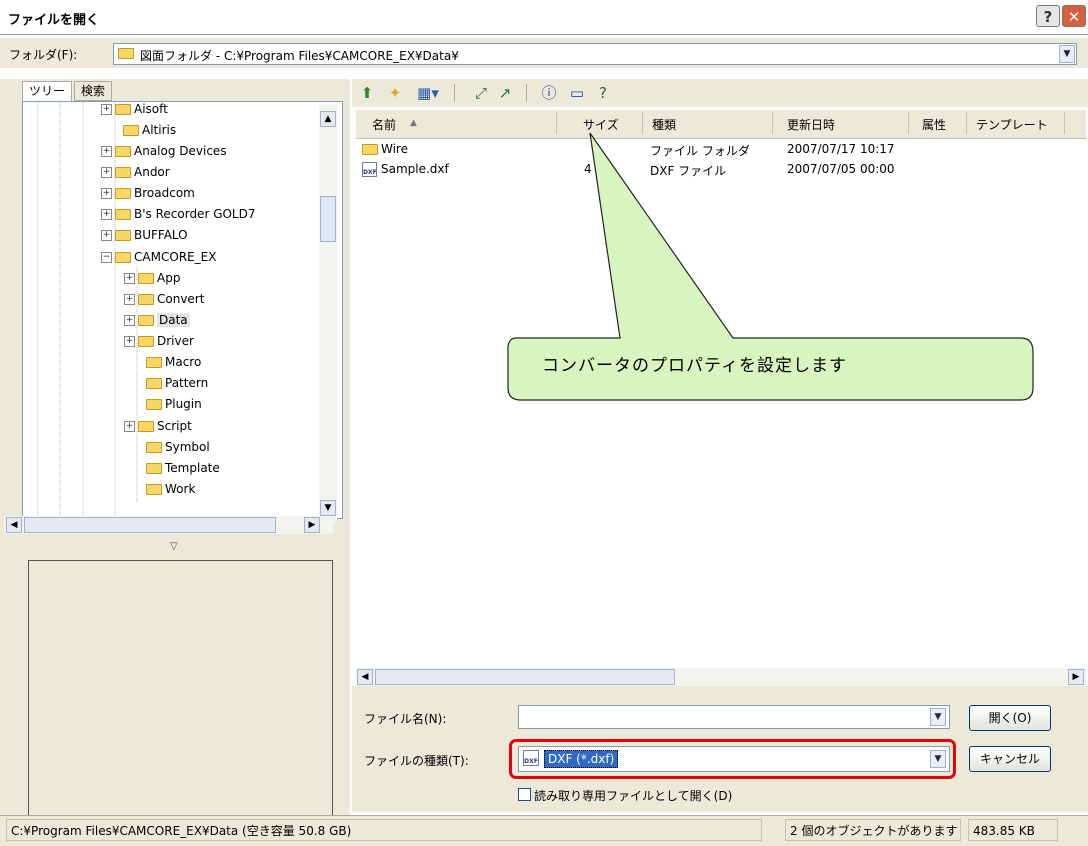 This screenshot has width=1088, height=846. Describe the element at coordinates (181, 299) in the screenshot. I see `tree-item-label: Convert` at that location.